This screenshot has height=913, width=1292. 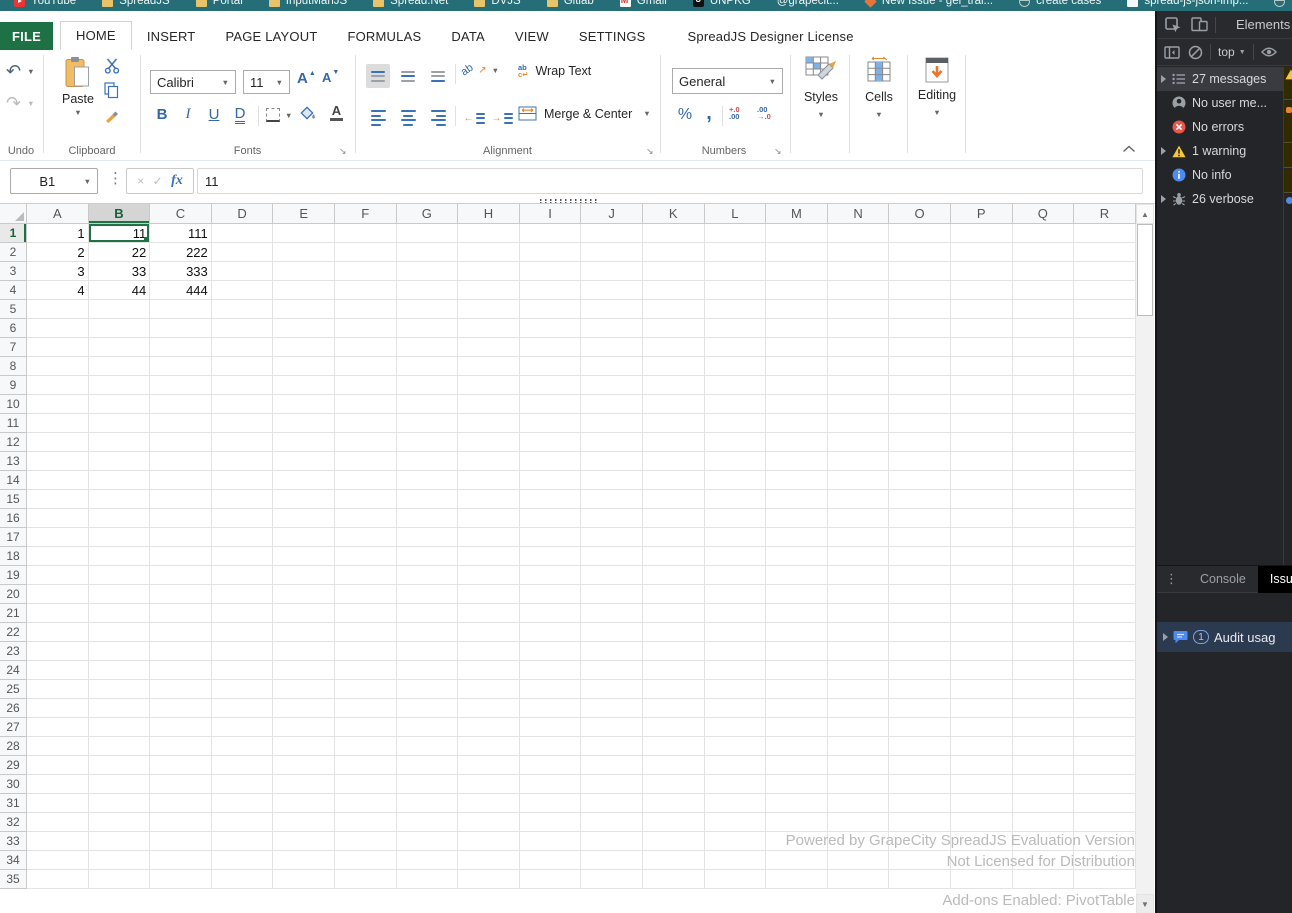 What do you see at coordinates (427, 309) in the screenshot?
I see `cell-G5` at bounding box center [427, 309].